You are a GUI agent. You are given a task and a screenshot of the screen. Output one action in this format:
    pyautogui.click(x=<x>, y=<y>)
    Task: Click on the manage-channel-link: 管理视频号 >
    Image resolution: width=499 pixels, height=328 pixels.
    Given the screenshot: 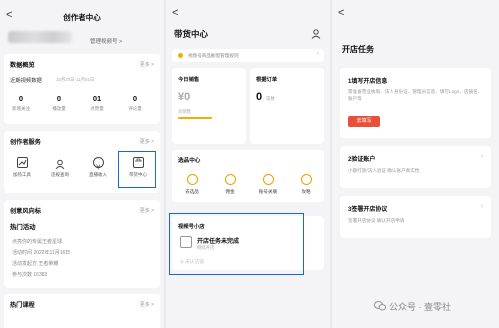 What is the action you would take?
    pyautogui.click(x=106, y=41)
    